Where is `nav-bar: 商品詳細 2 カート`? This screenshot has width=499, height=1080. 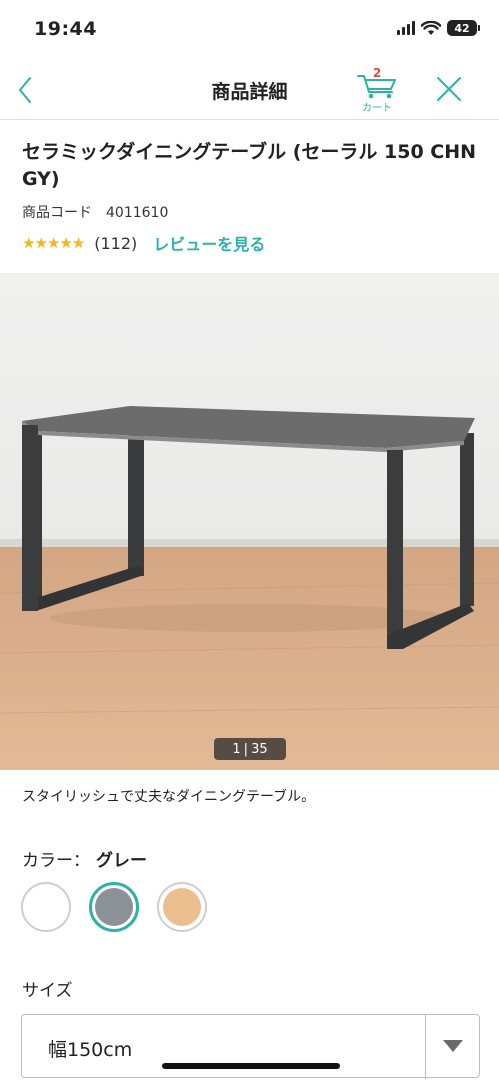
nav-bar: 商品詳細 2 カート is located at coordinates (249, 90).